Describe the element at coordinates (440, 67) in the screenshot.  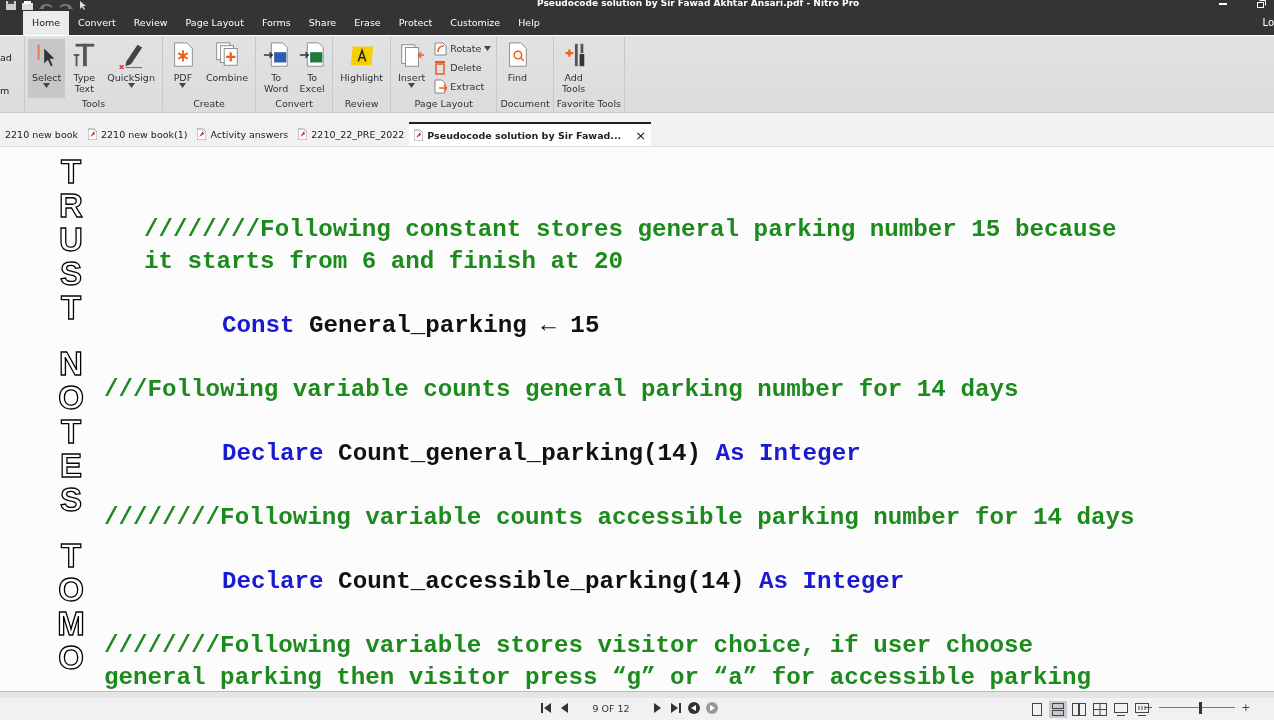
I see `trash-icon` at that location.